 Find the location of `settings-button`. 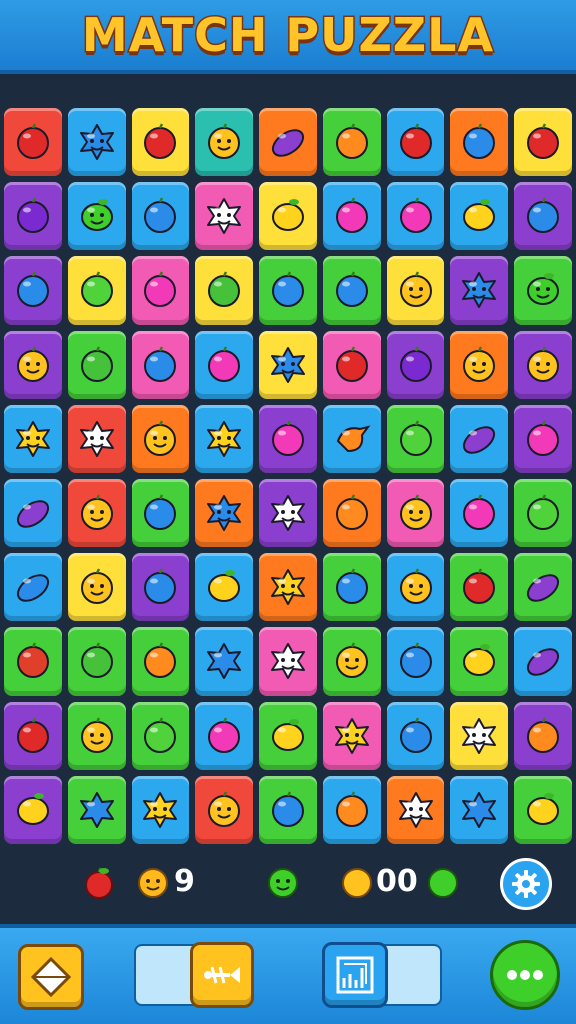

settings-button is located at coordinates (526, 884).